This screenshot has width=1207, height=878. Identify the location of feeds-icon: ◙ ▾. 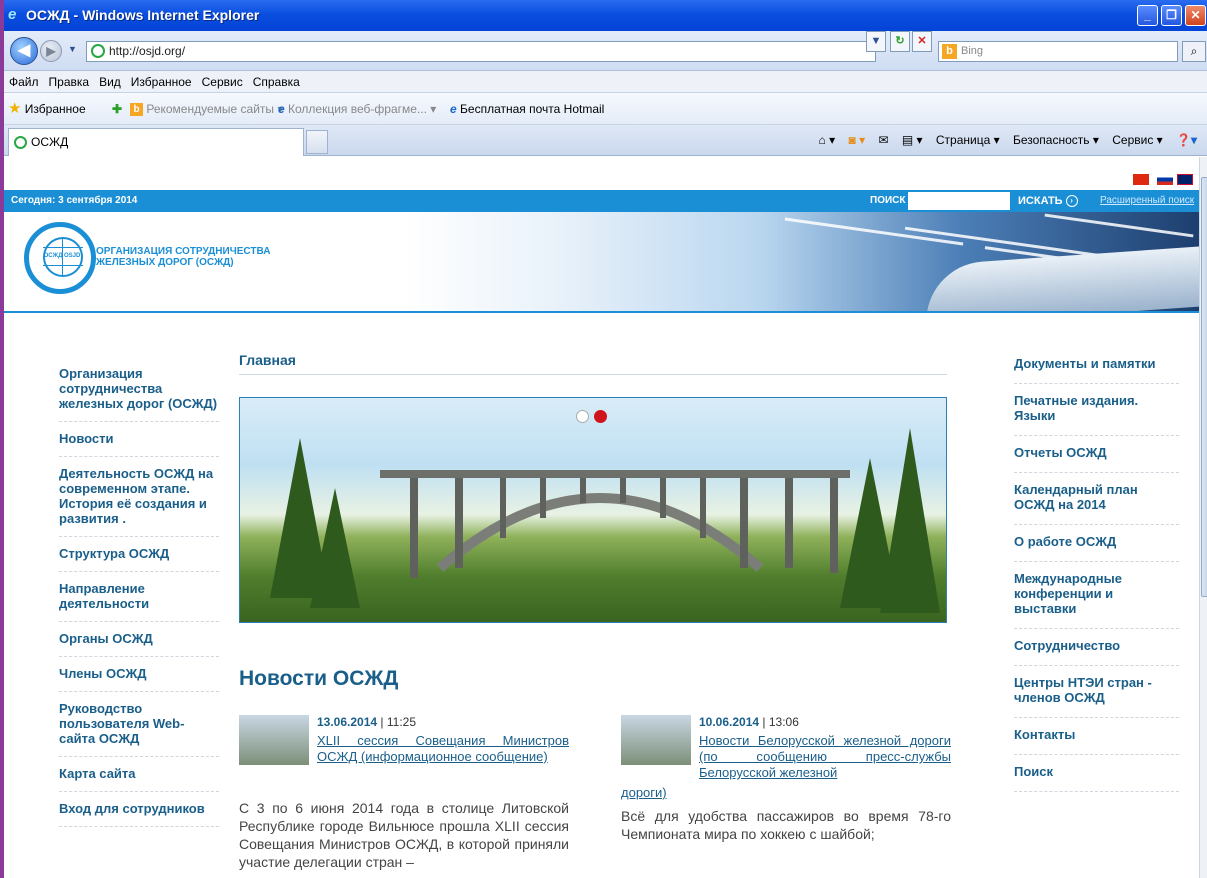
(856, 140).